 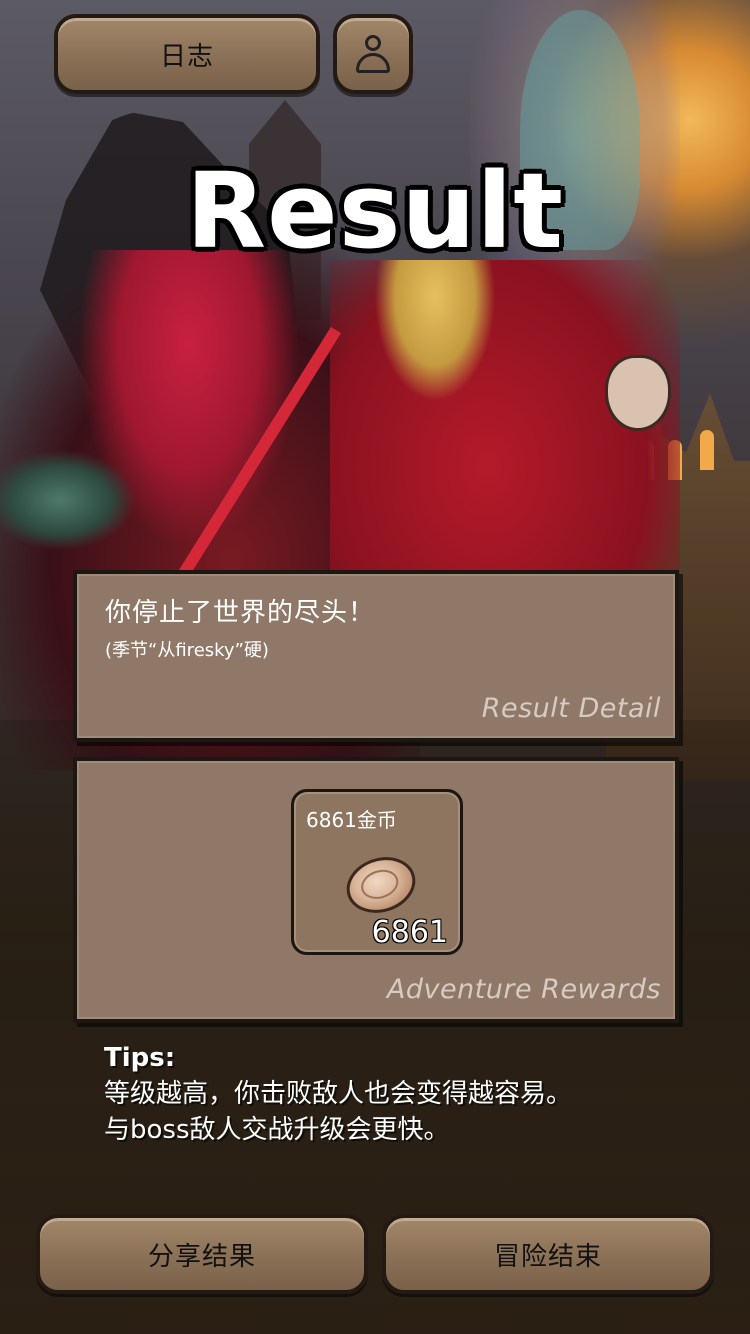 I want to click on reward-item-name: 6861金币, so click(x=351, y=820).